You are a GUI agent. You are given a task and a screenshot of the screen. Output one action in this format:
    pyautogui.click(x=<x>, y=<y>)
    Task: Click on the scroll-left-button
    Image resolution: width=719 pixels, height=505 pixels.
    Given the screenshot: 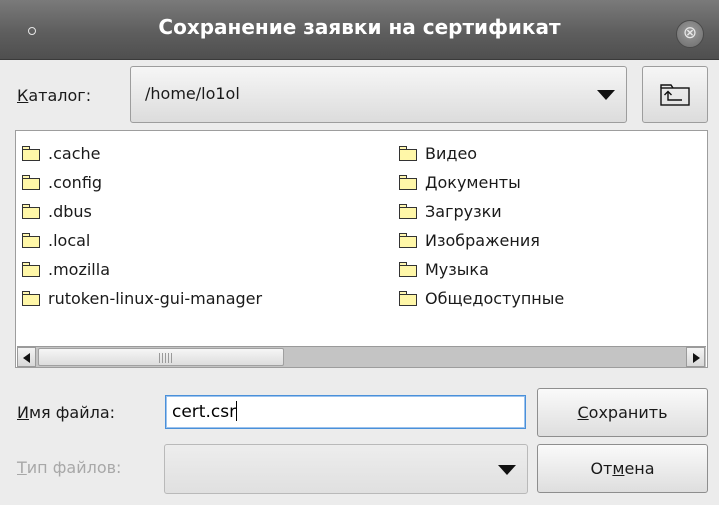 What is the action you would take?
    pyautogui.click(x=26, y=357)
    